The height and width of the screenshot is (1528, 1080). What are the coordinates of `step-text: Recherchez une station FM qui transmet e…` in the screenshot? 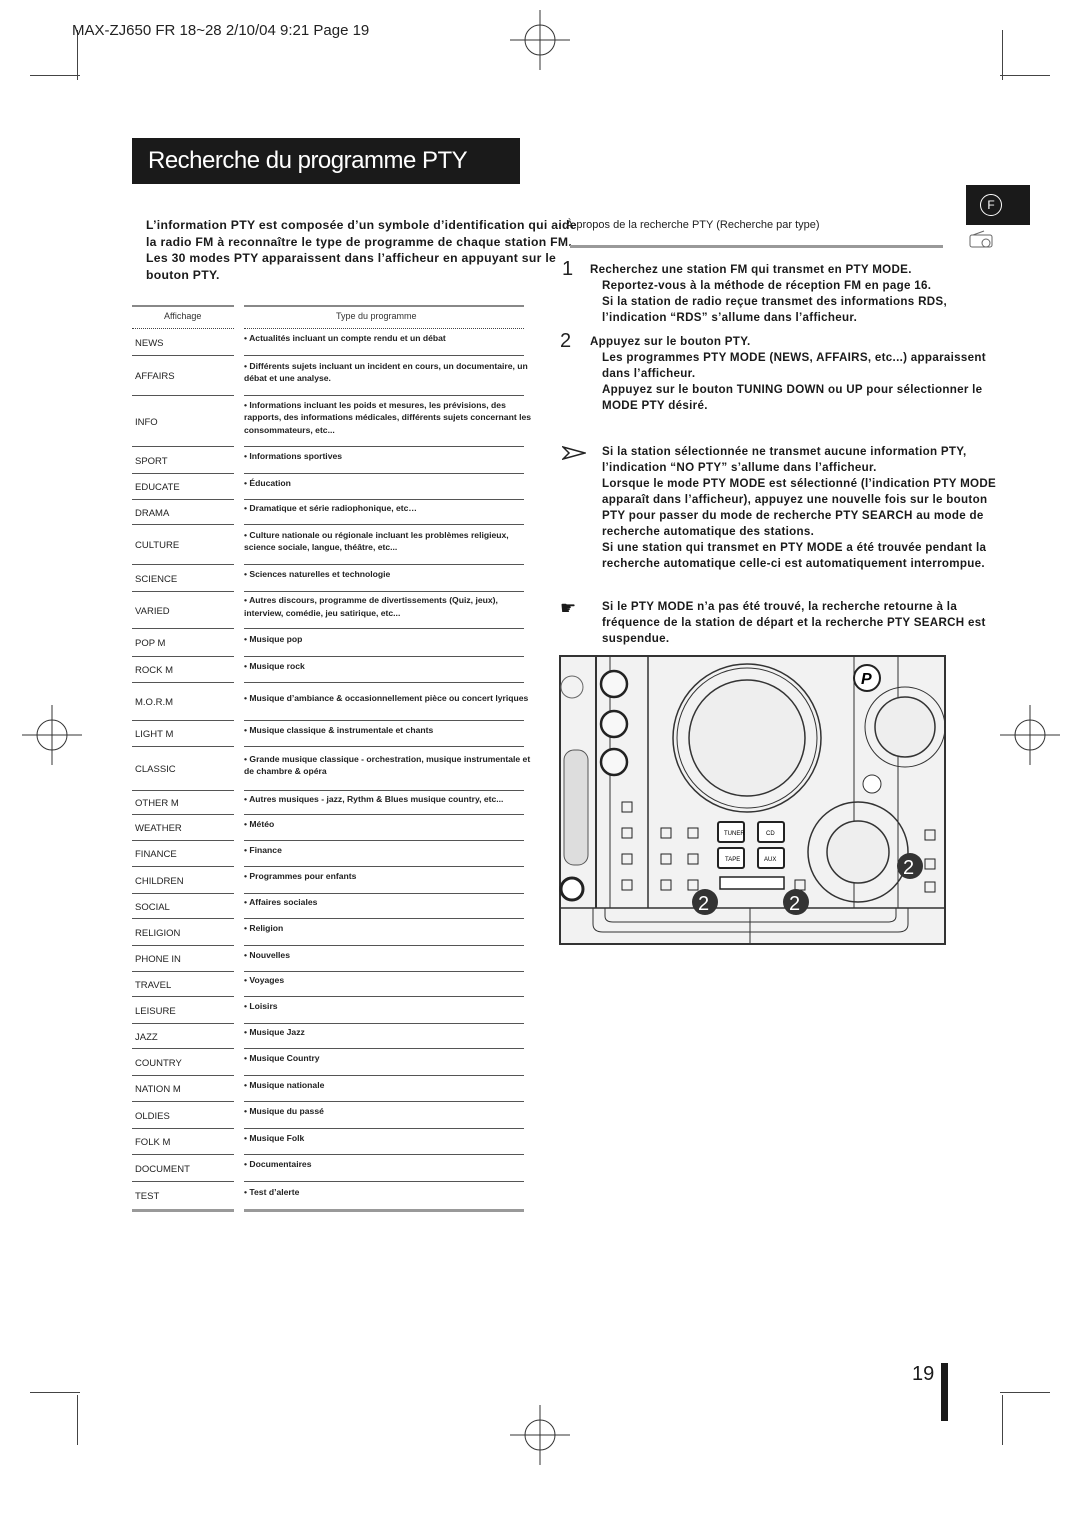 It's located at (751, 269).